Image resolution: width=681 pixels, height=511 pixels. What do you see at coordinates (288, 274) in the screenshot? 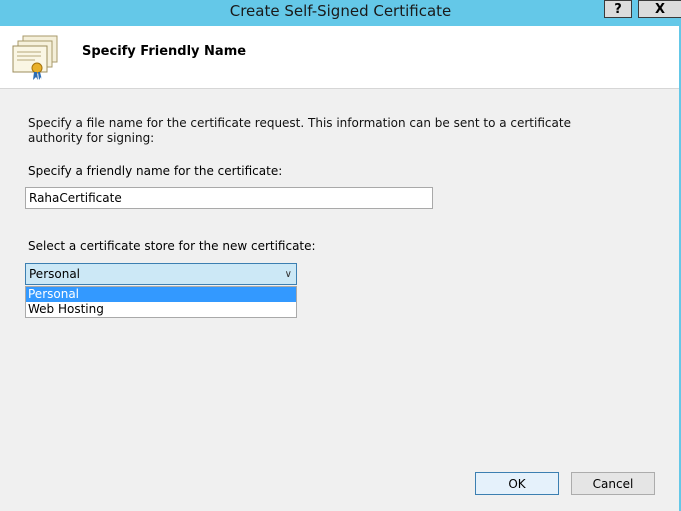
I see `chevron-down-icon: ∨` at bounding box center [288, 274].